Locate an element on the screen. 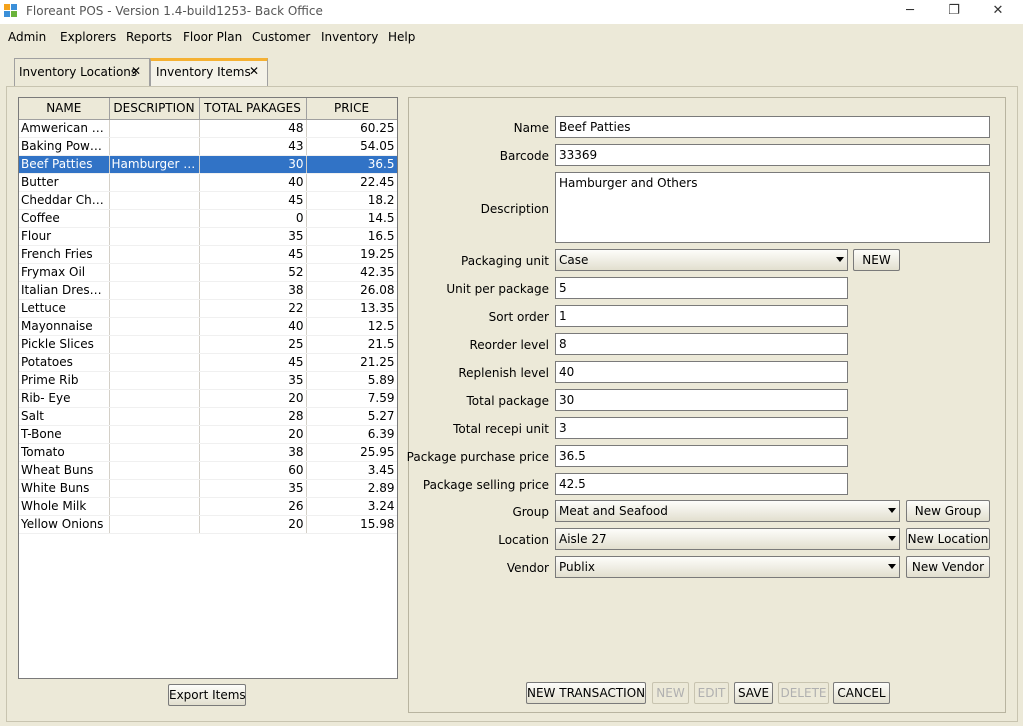 This screenshot has width=1023, height=726. table-row: Amwerican Ch... 4860.25 is located at coordinates (208, 128).